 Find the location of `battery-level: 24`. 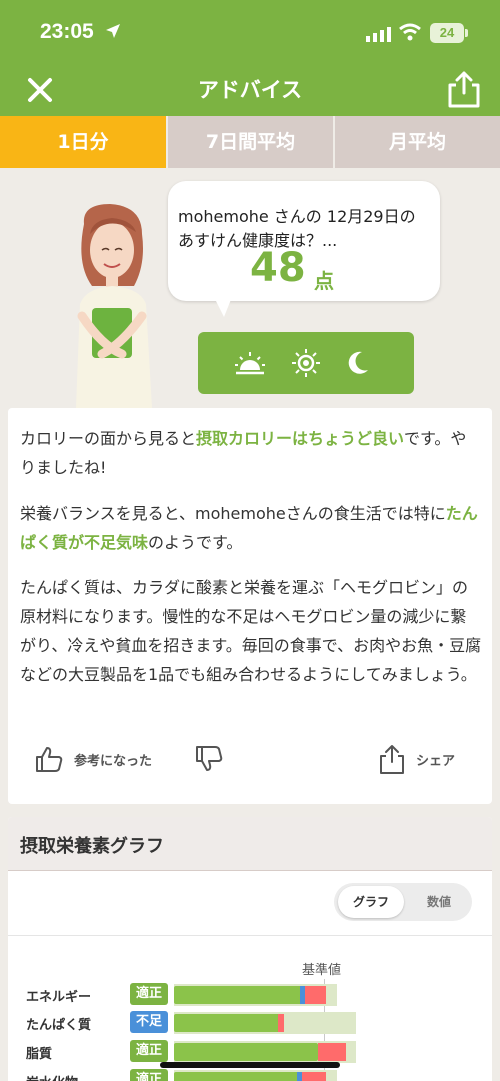

battery-level: 24 is located at coordinates (447, 33).